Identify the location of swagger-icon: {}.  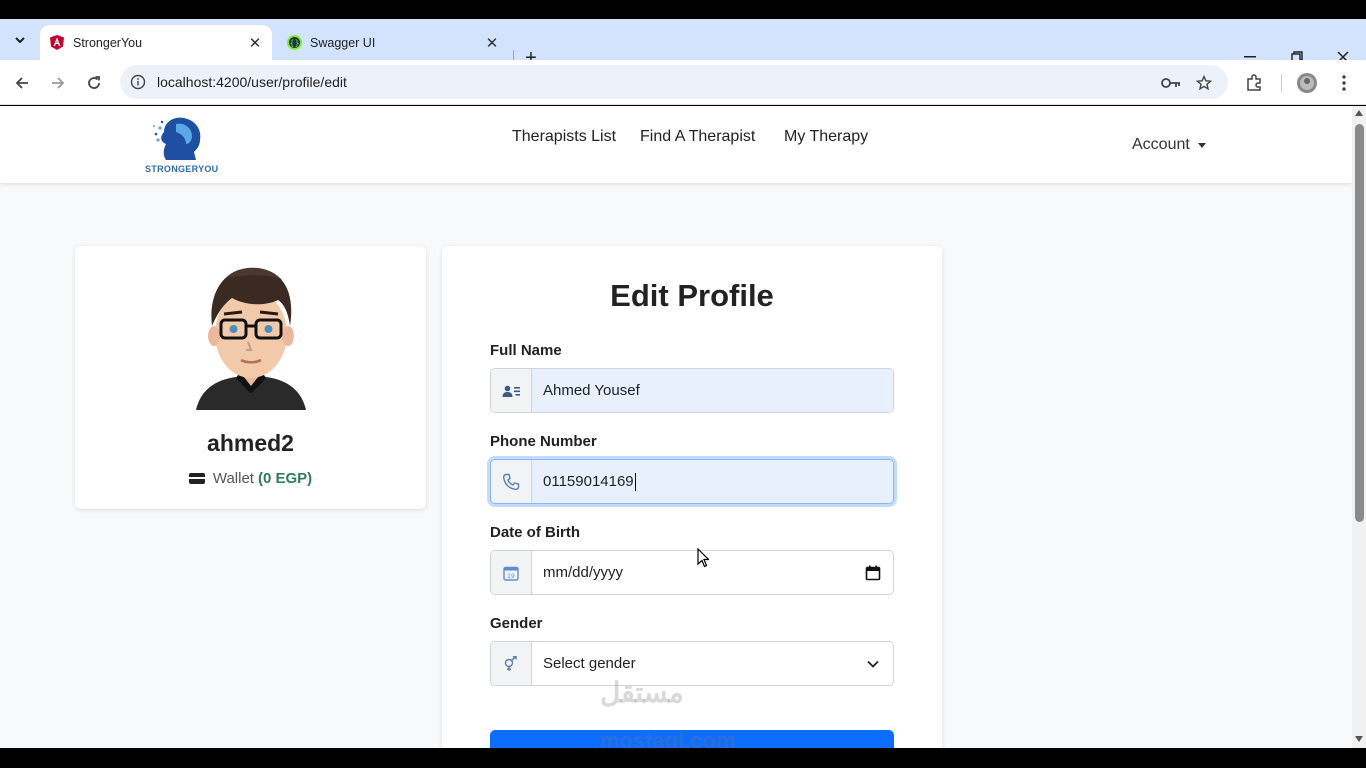
(294, 43).